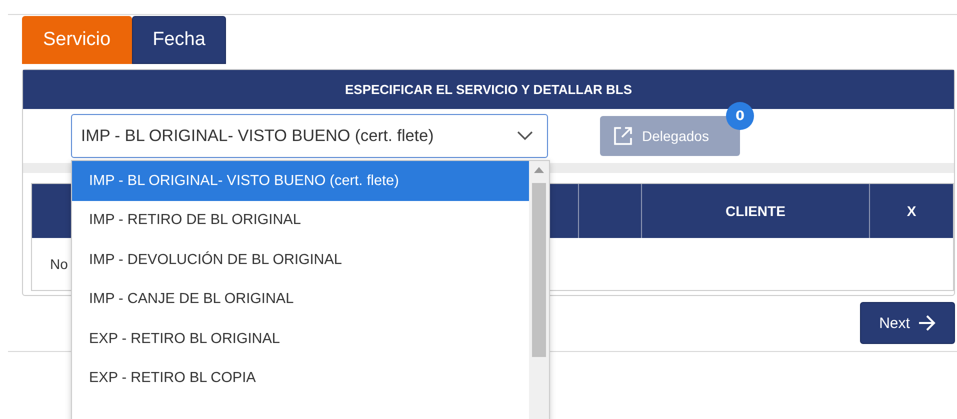 Image resolution: width=957 pixels, height=419 pixels. Describe the element at coordinates (309, 136) in the screenshot. I see `service-select: IMP - BL ORIGINAL- VISTO BUENO (cert. flete)` at that location.